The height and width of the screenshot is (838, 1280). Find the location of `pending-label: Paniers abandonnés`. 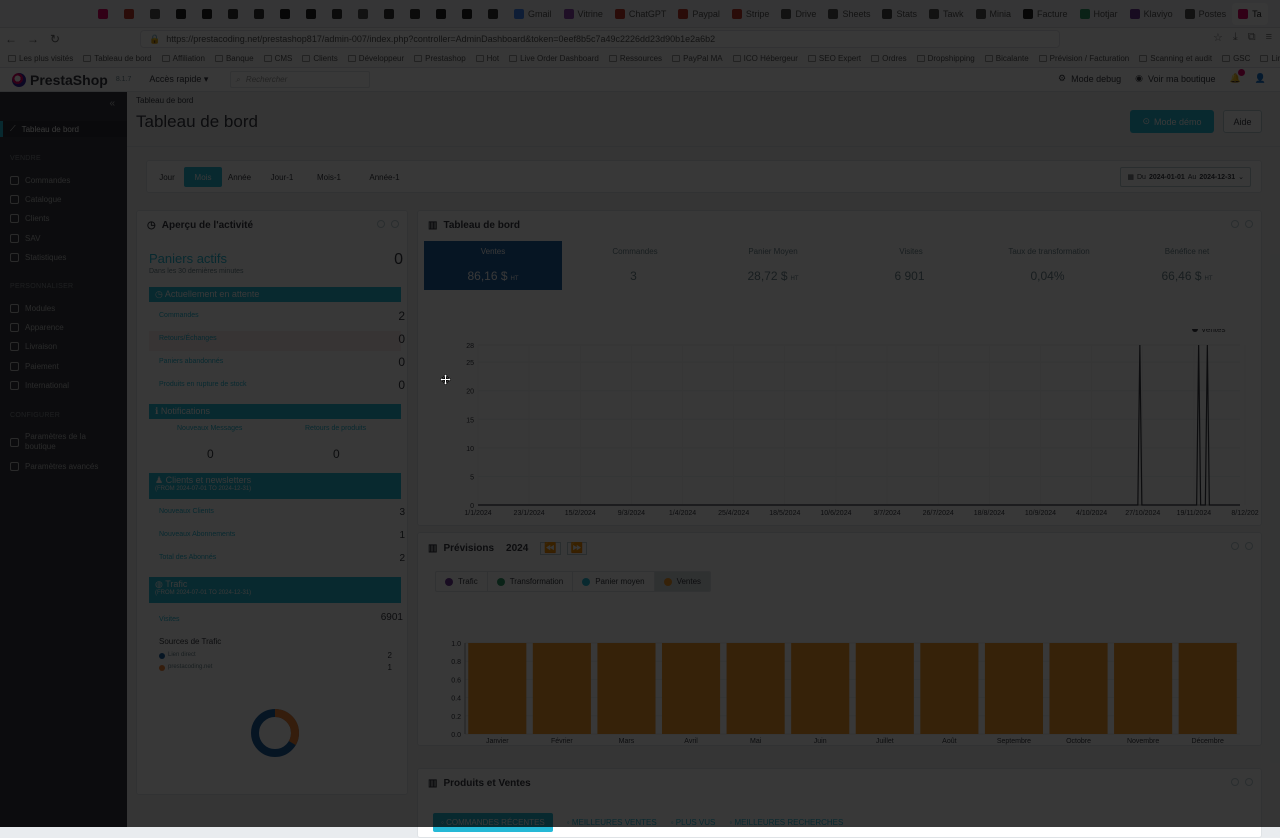

pending-label: Paniers abandonnés is located at coordinates (191, 361).